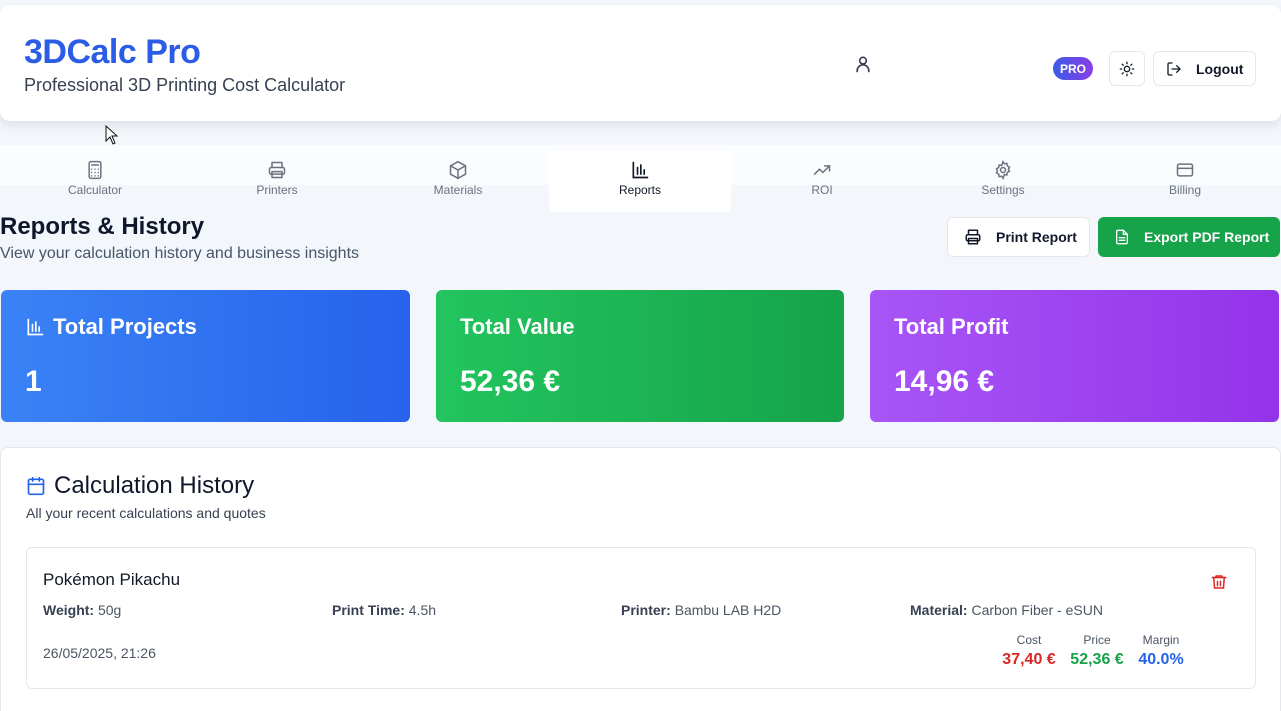 The image size is (1281, 711). I want to click on sun-icon, so click(1127, 68).